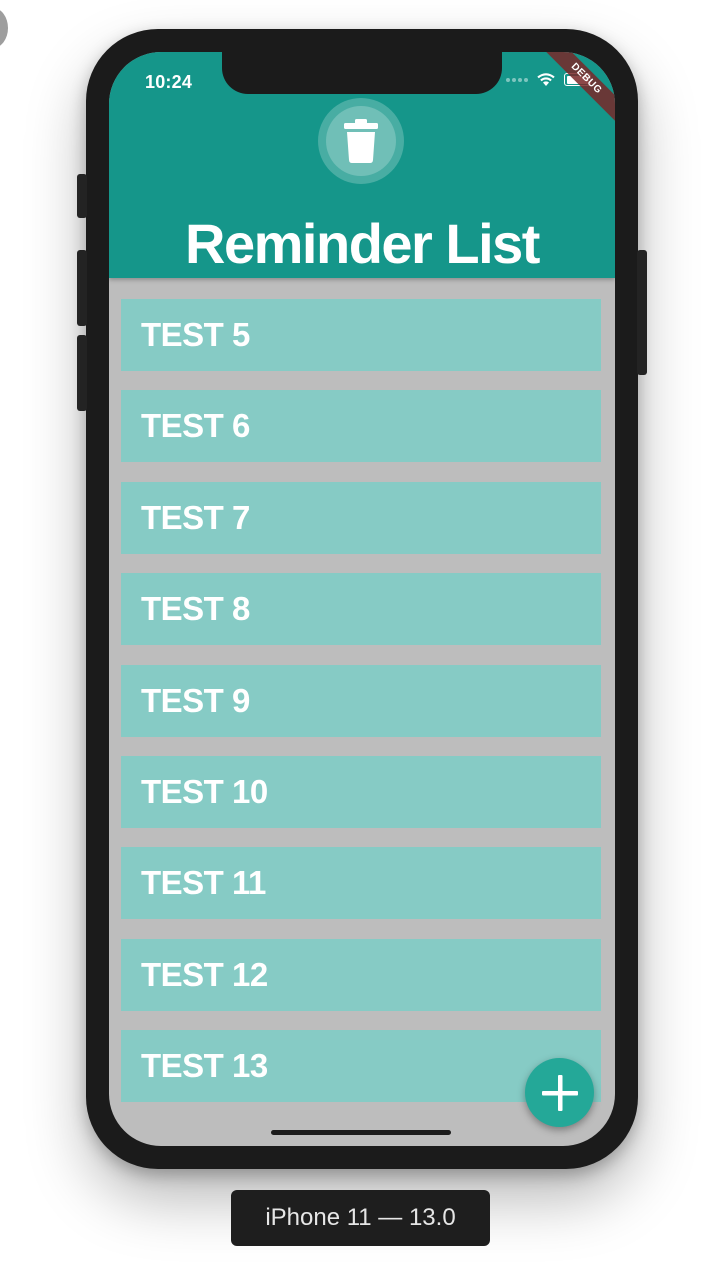 The width and height of the screenshot is (711, 1274). What do you see at coordinates (642, 312) in the screenshot?
I see `power-button` at bounding box center [642, 312].